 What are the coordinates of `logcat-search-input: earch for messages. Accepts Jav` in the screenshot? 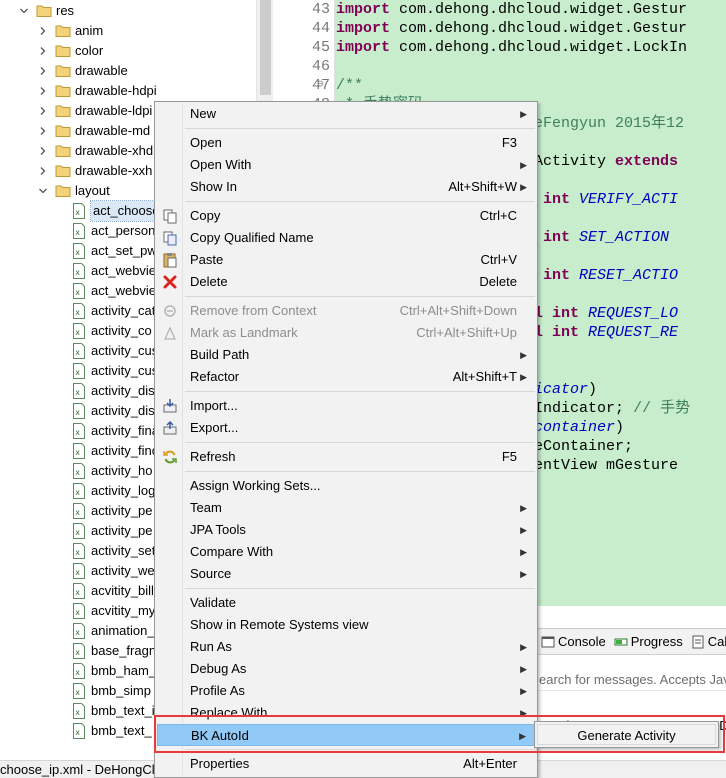 It's located at (631, 680).